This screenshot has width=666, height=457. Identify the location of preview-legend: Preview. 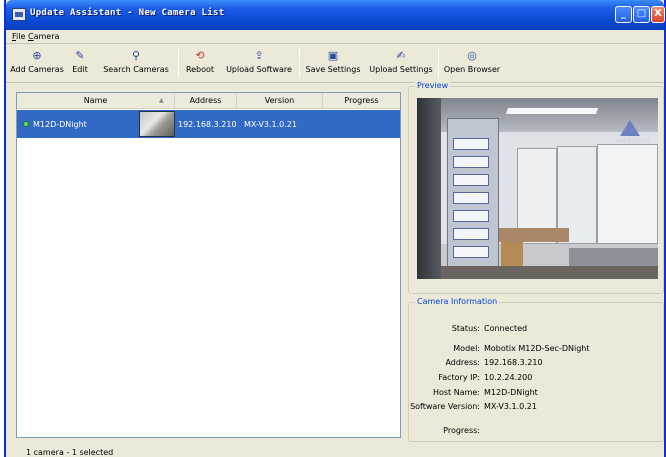
(433, 85).